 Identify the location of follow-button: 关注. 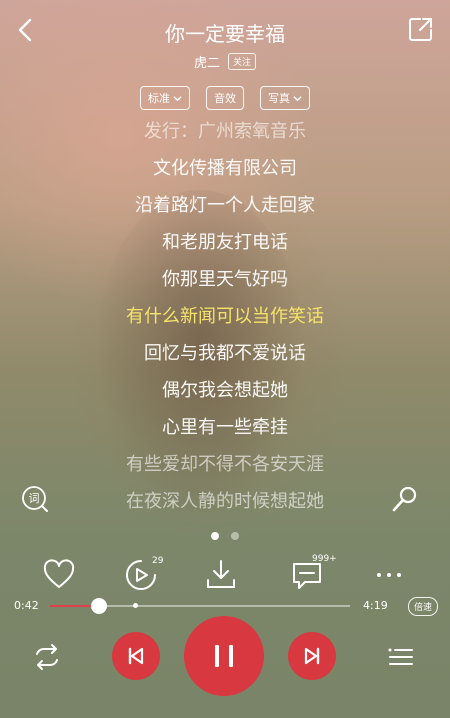
(242, 61).